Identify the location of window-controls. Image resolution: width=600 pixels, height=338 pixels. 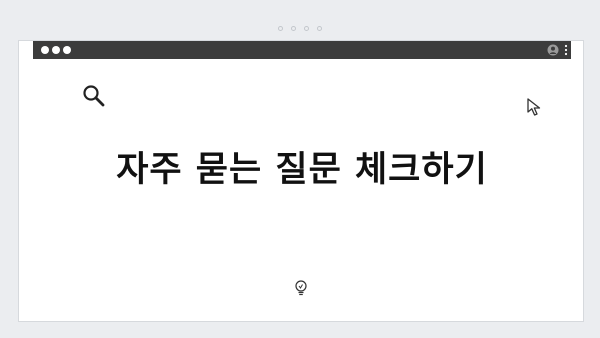
(56, 50).